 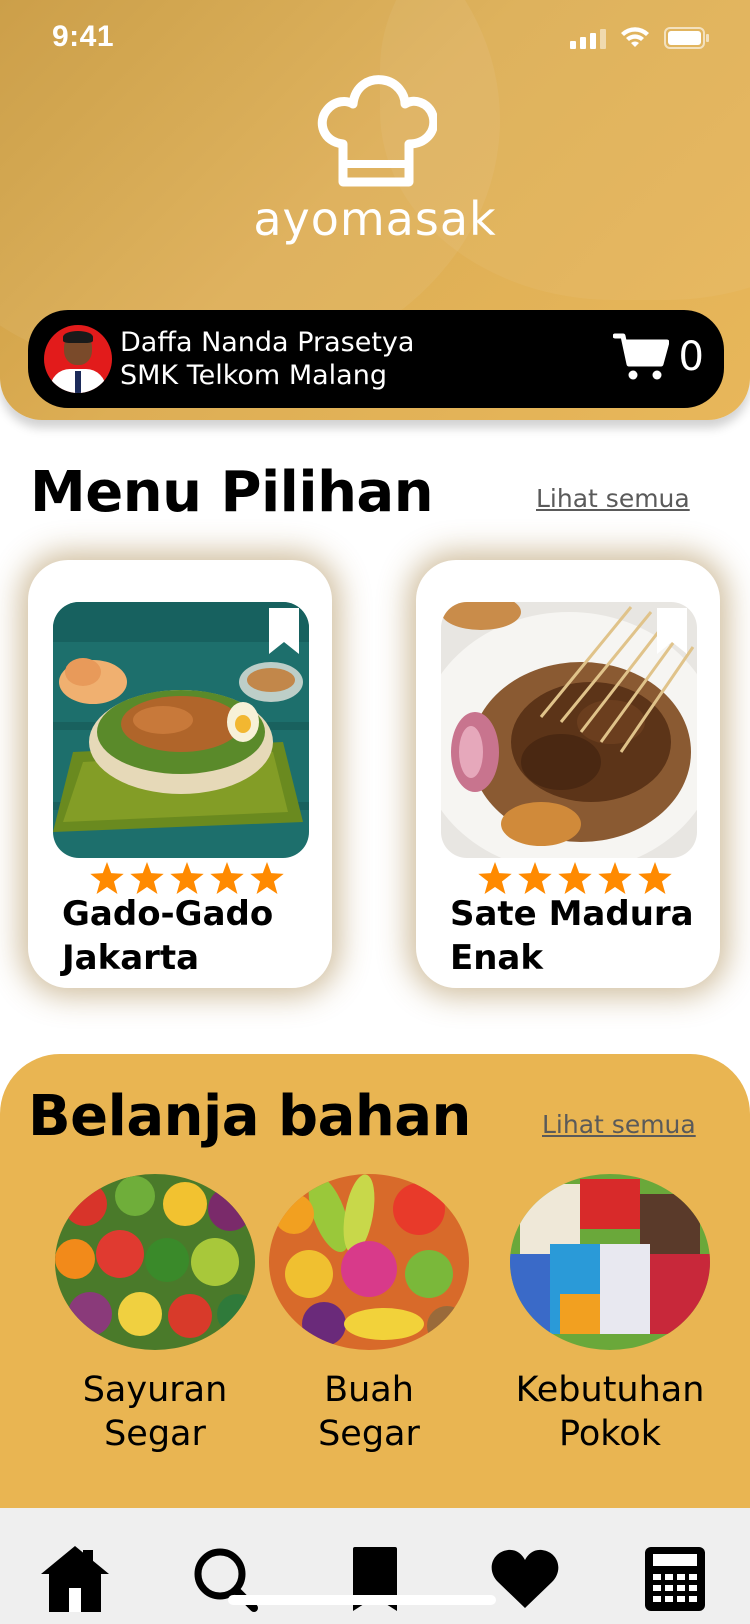 I want to click on chef-hat-icon, so click(x=377, y=131).